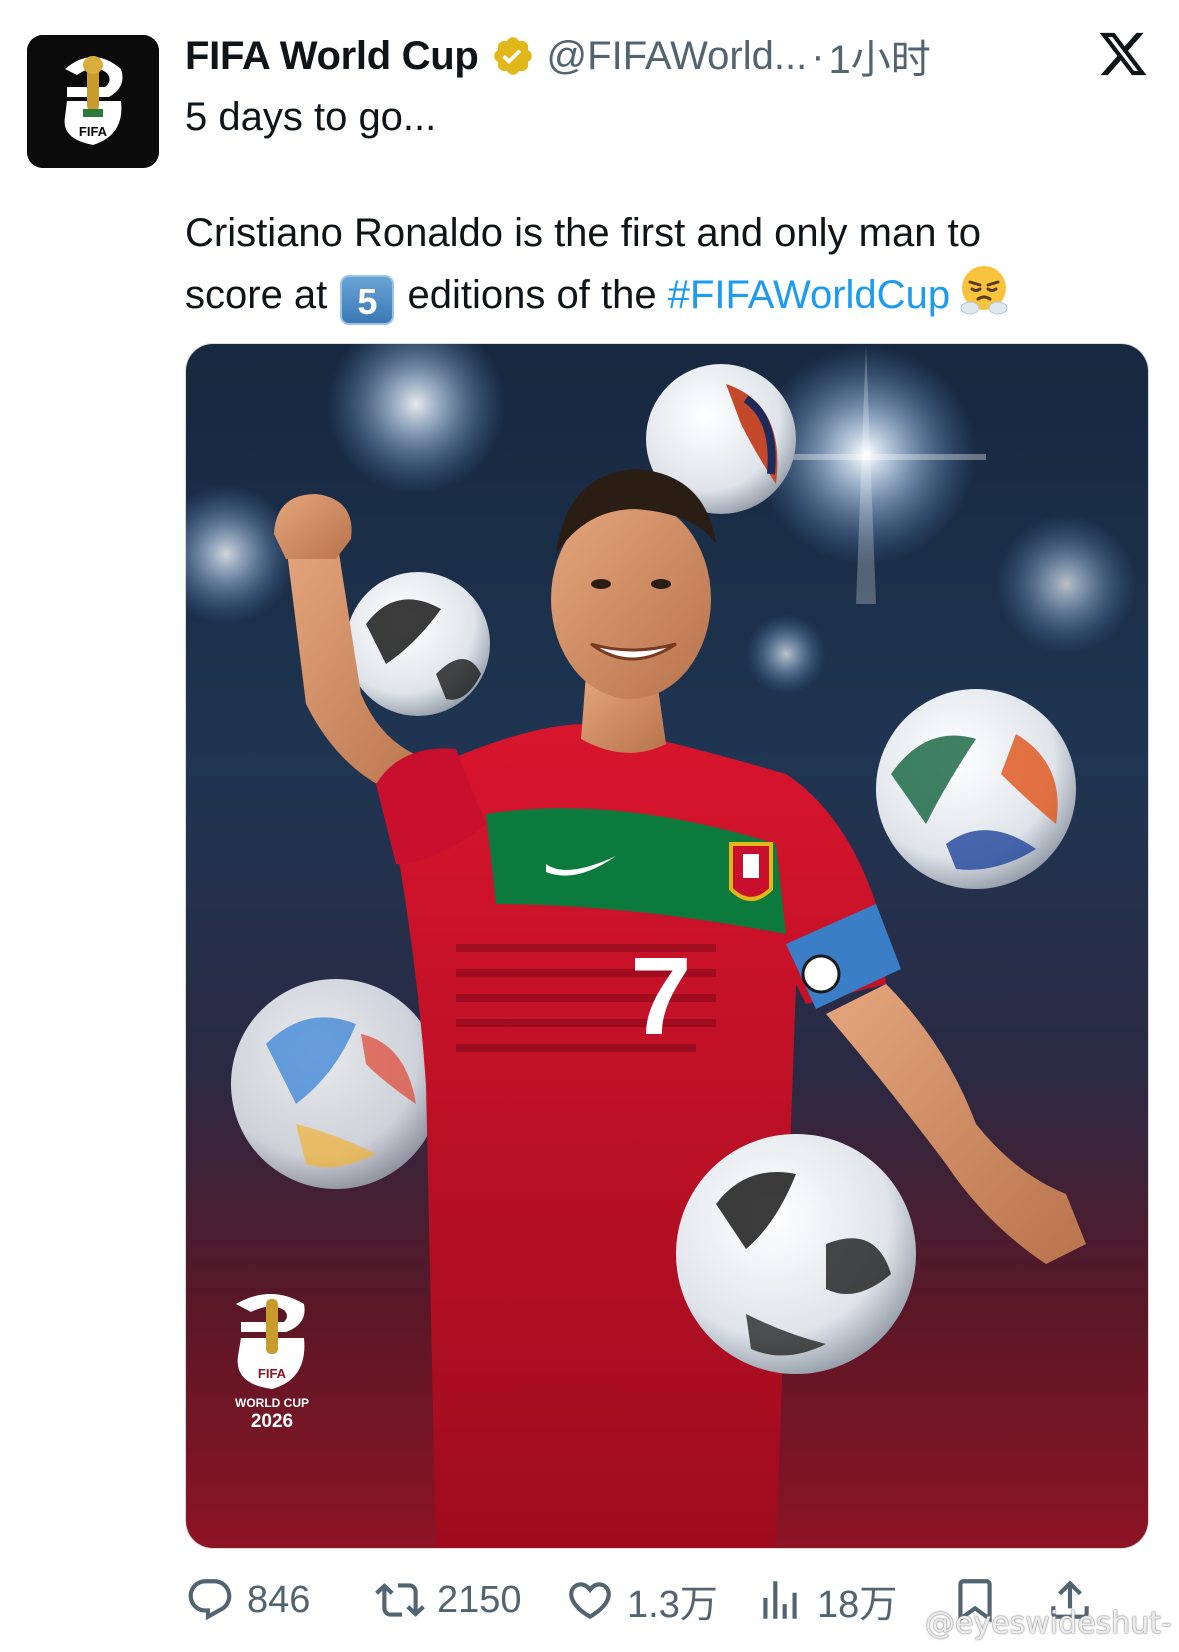  Describe the element at coordinates (367, 300) in the screenshot. I see `keycap-five-emoji: 5` at that location.